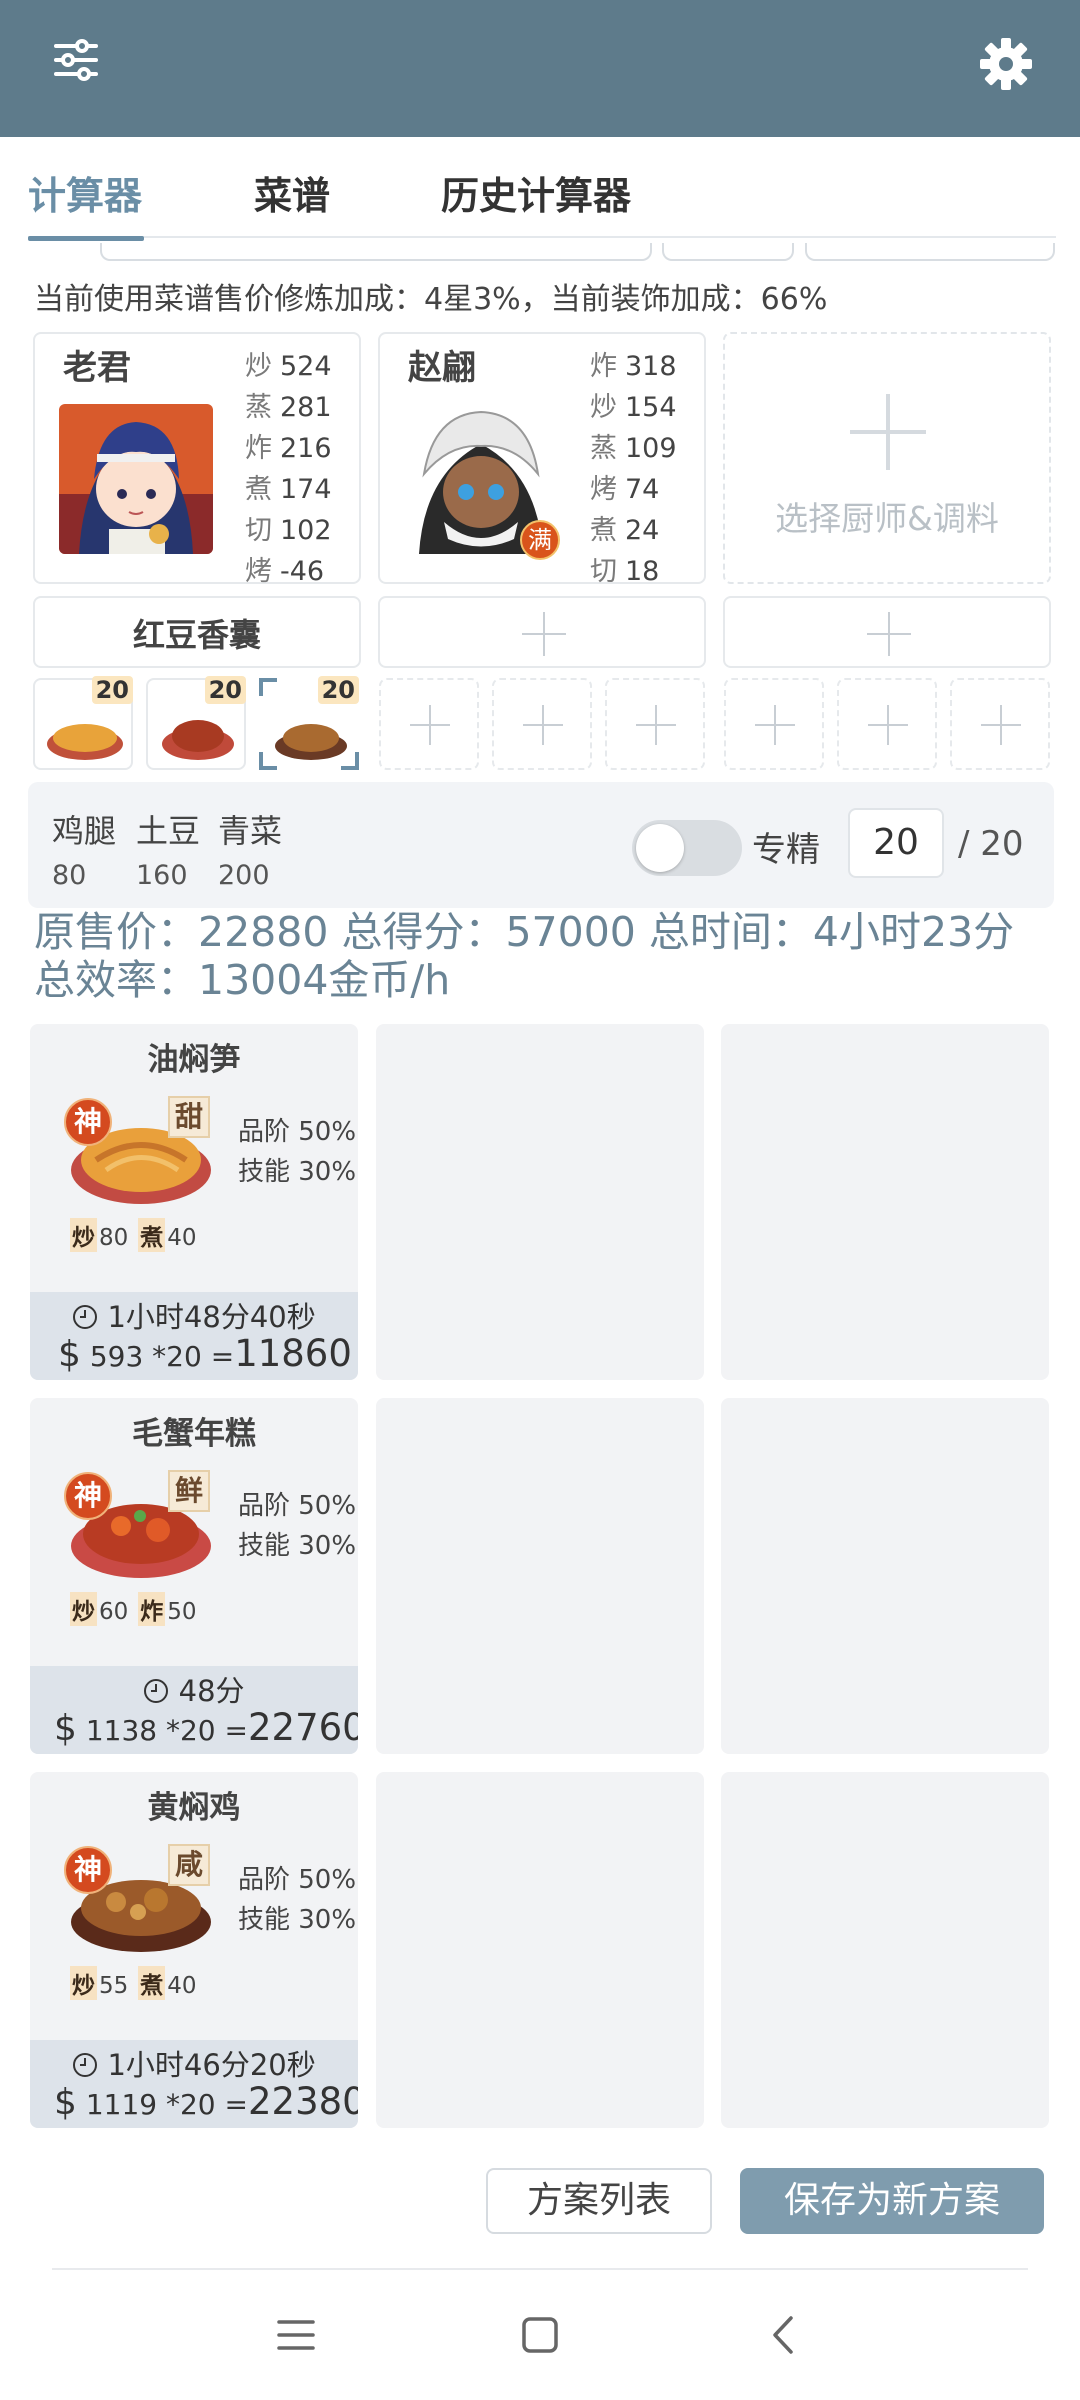 The width and height of the screenshot is (1080, 2400). I want to click on recipe-footer: 1小时48分40秒 $ 593 *20 =11860, so click(194, 1336).